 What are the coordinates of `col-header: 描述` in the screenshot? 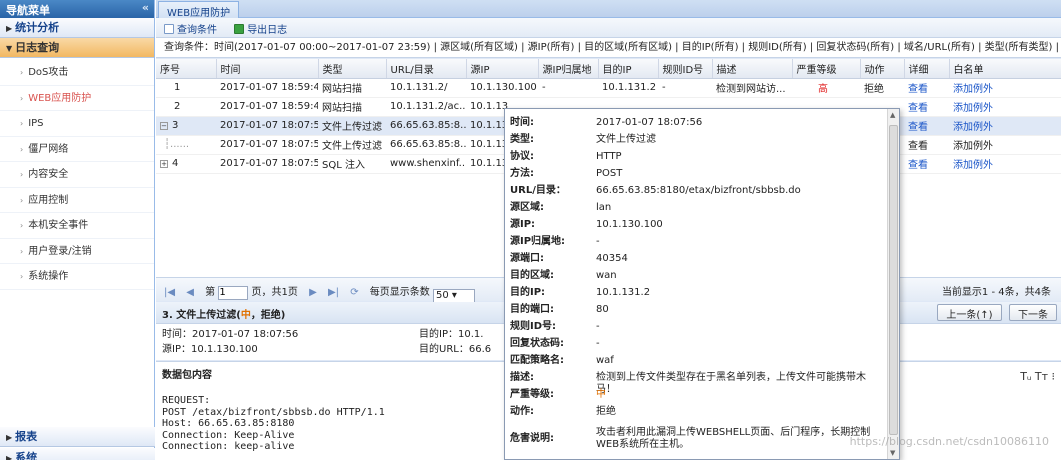 It's located at (752, 69).